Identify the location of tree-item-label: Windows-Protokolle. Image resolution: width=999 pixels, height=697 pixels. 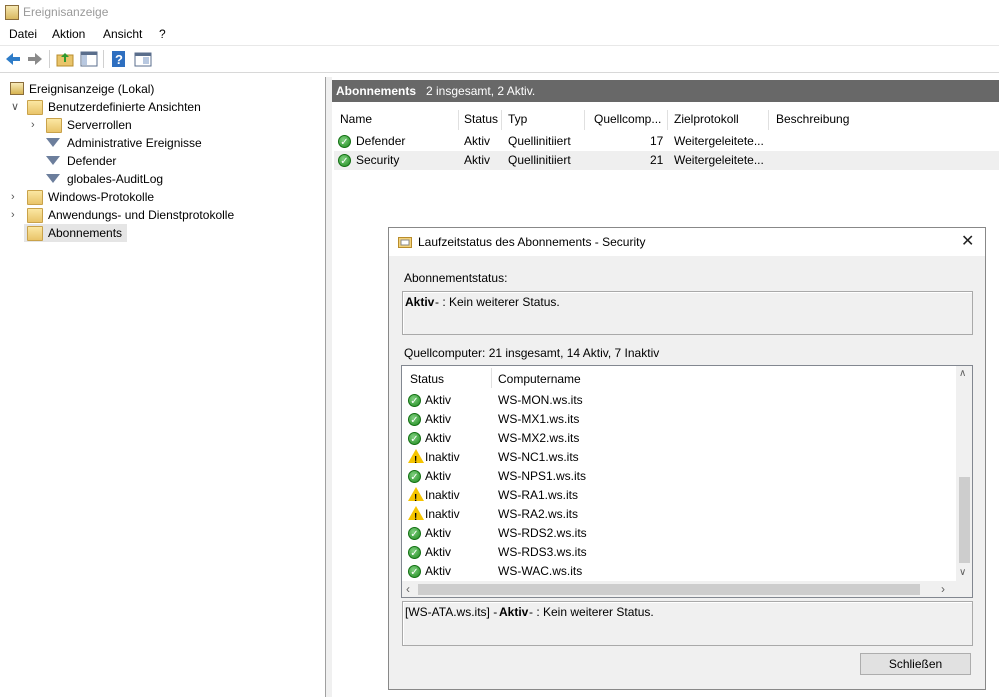
(101, 197).